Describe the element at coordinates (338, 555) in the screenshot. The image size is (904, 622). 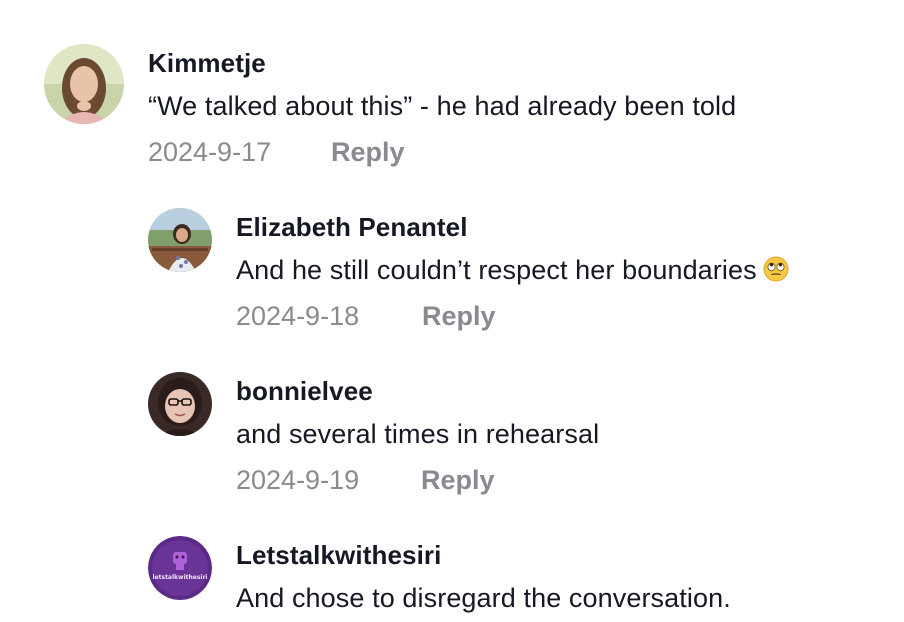
I see `username: Letstalkwithesiri` at that location.